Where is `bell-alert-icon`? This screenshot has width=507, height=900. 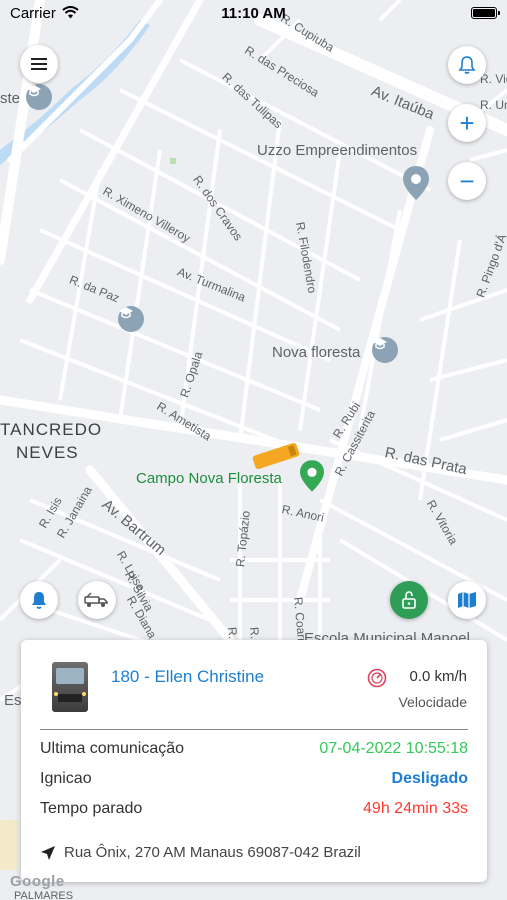
bell-alert-icon is located at coordinates (39, 600).